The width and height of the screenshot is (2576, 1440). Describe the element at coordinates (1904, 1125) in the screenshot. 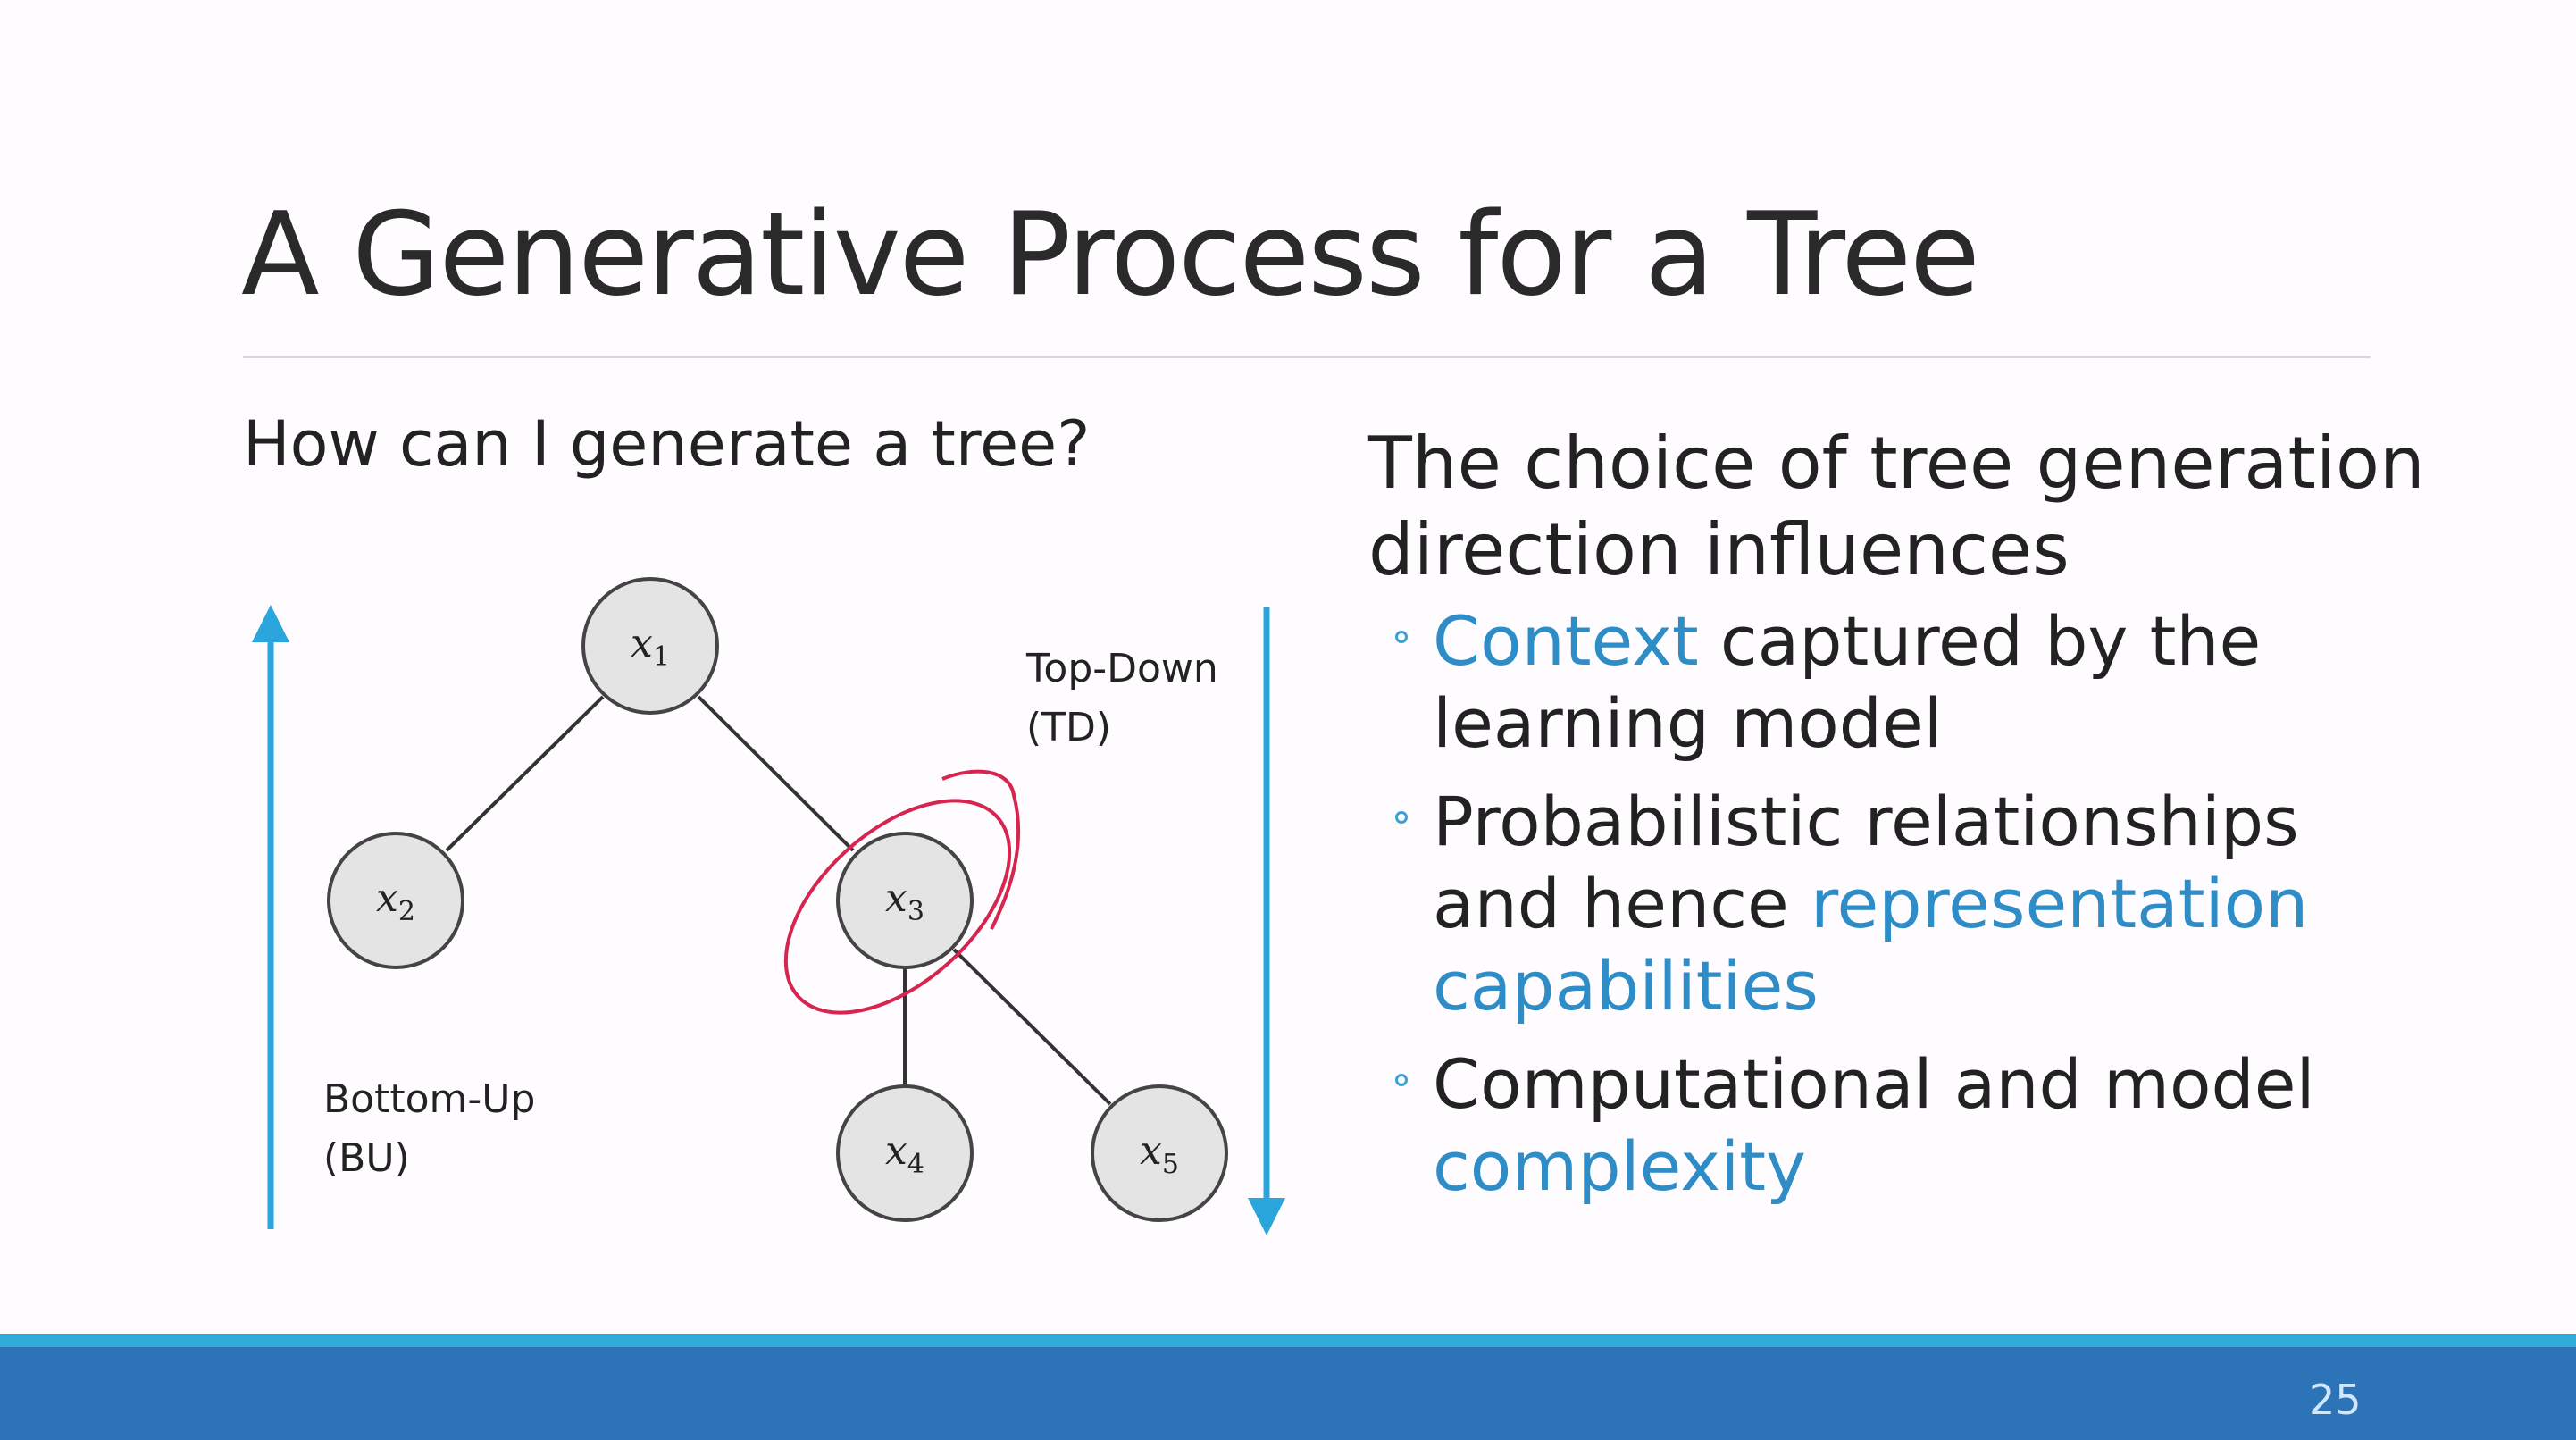

I see `bullet-item: Computational and model complexity` at that location.